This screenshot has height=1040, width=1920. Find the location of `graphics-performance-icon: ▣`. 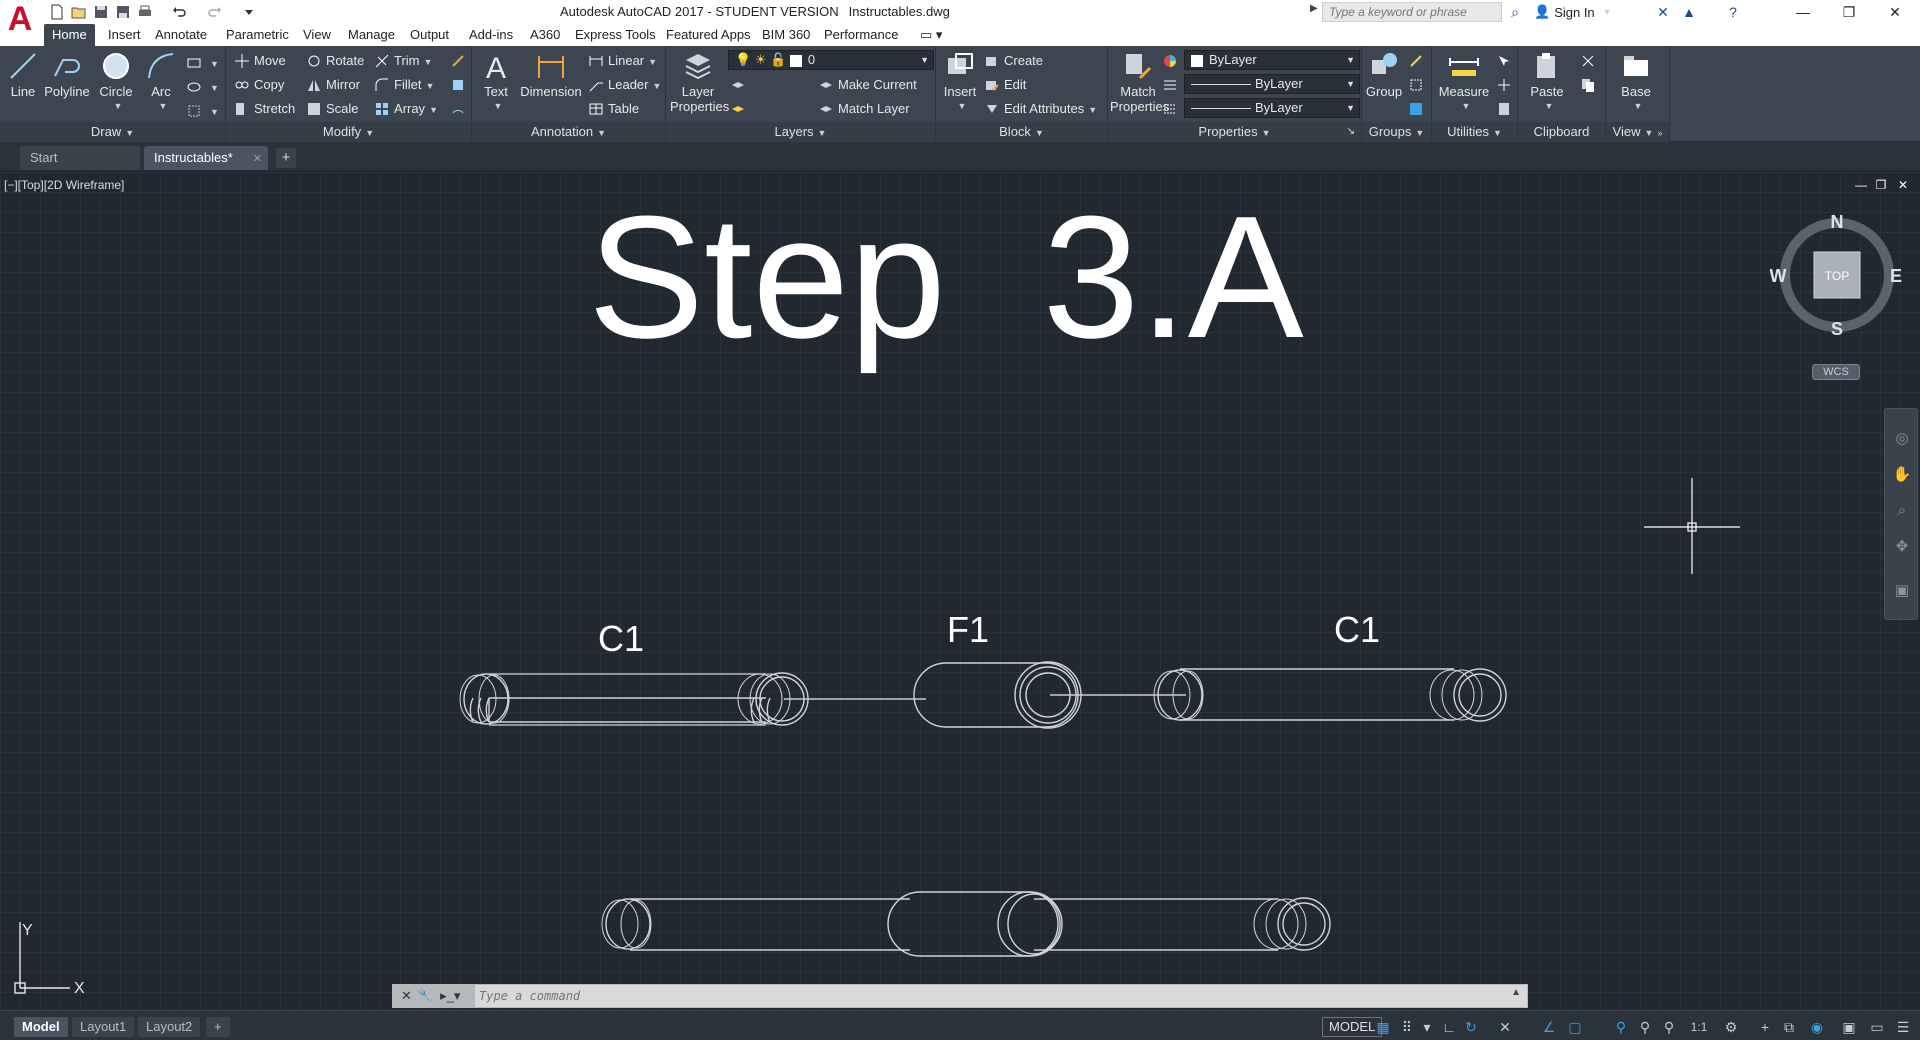

graphics-performance-icon: ▣ is located at coordinates (1849, 1027).